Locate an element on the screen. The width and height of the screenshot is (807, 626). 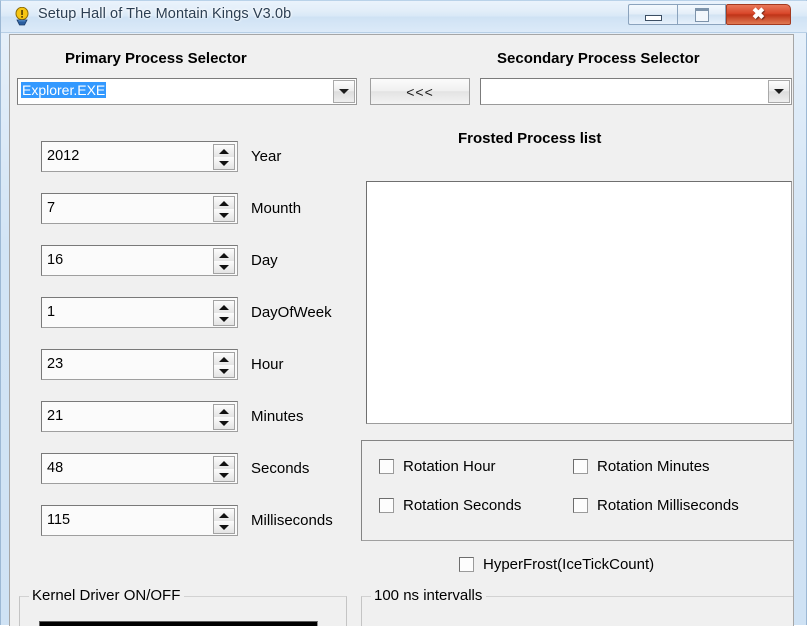
day-step-up is located at coordinates (224, 255).